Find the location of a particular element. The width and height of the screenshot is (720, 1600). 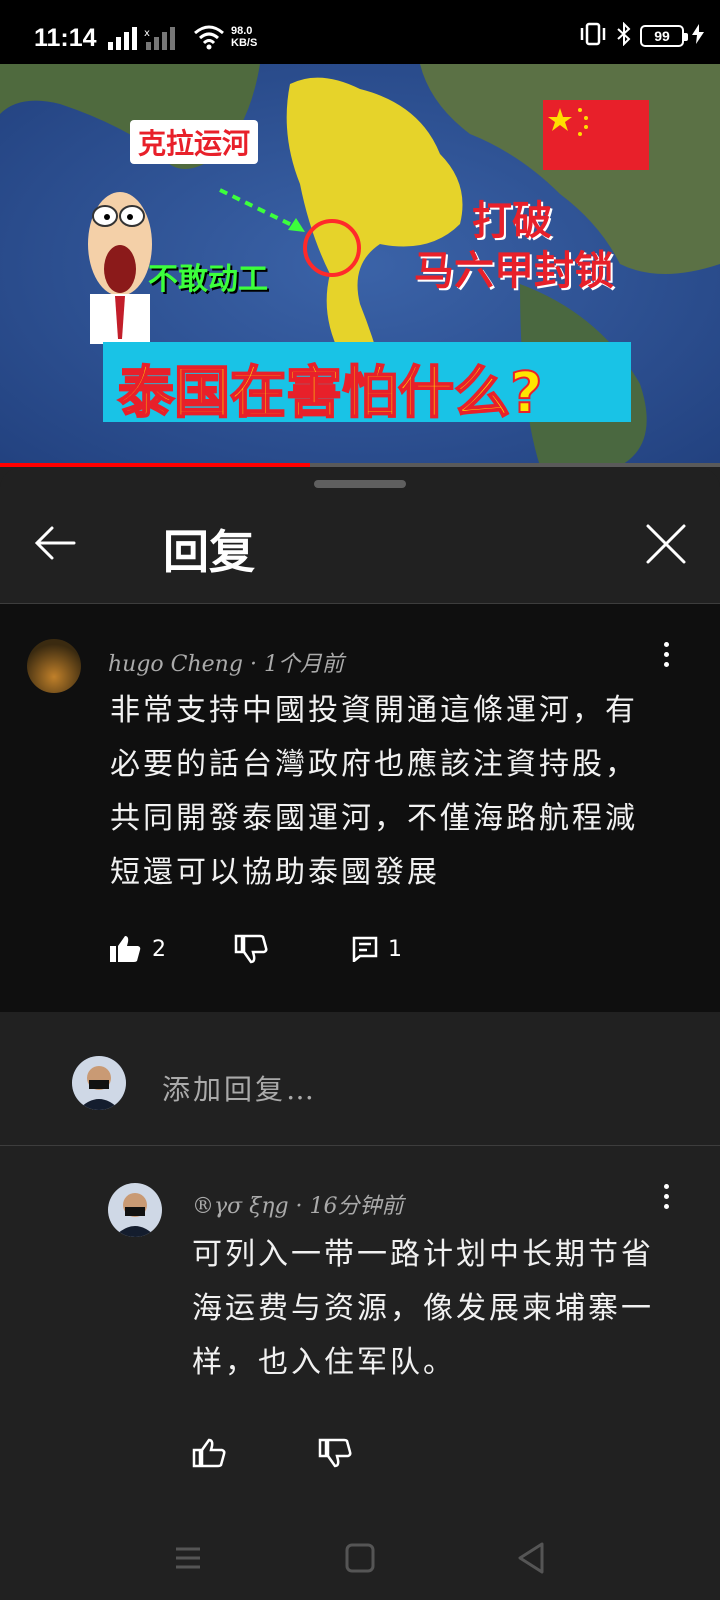

network-speed-unit: KB/S is located at coordinates (244, 43).